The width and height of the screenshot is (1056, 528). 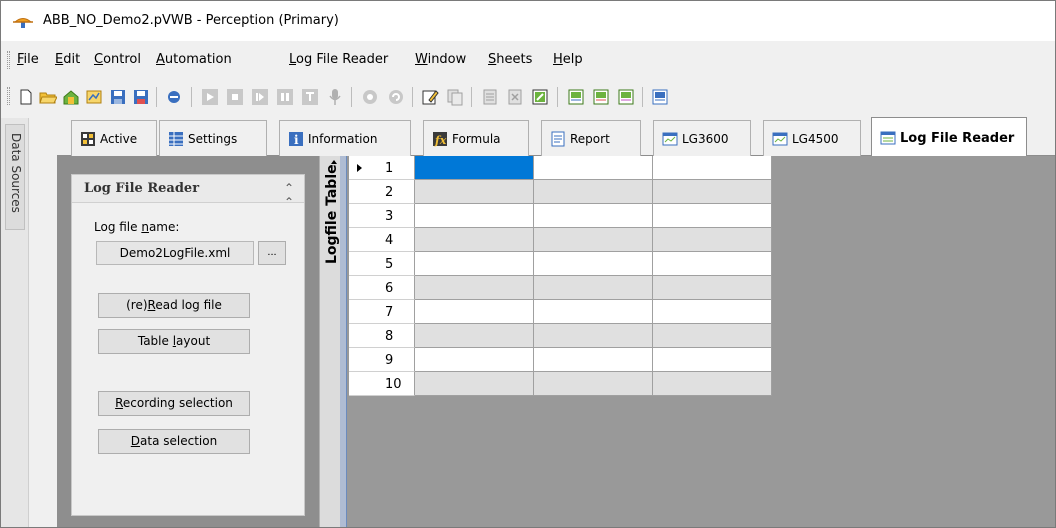 I want to click on save-icon, so click(x=118, y=97).